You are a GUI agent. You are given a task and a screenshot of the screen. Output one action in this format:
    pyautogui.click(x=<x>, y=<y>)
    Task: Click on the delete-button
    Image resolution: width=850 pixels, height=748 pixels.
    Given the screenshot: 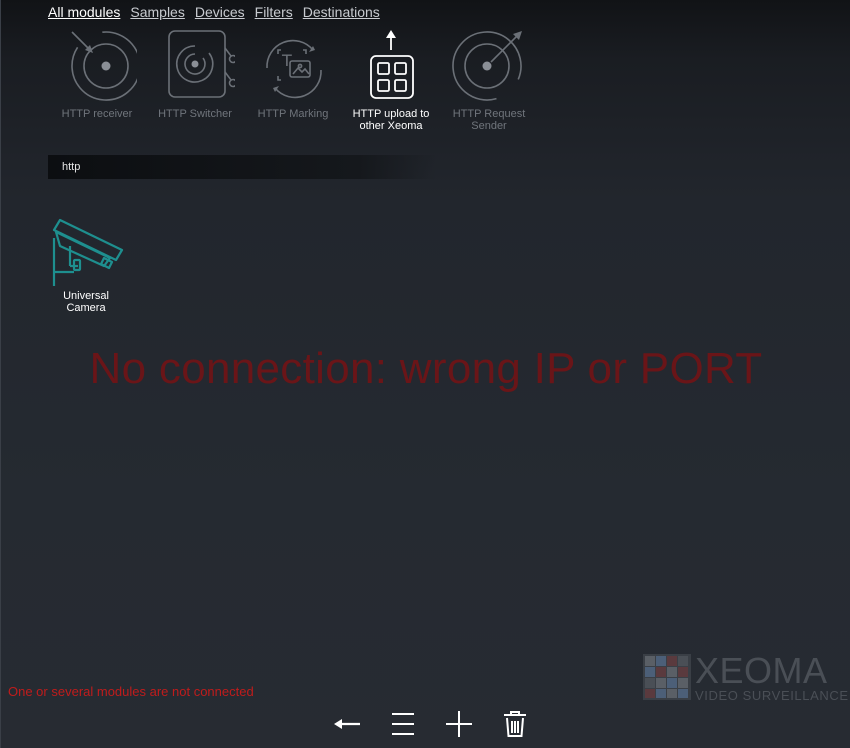 What is the action you would take?
    pyautogui.click(x=515, y=724)
    